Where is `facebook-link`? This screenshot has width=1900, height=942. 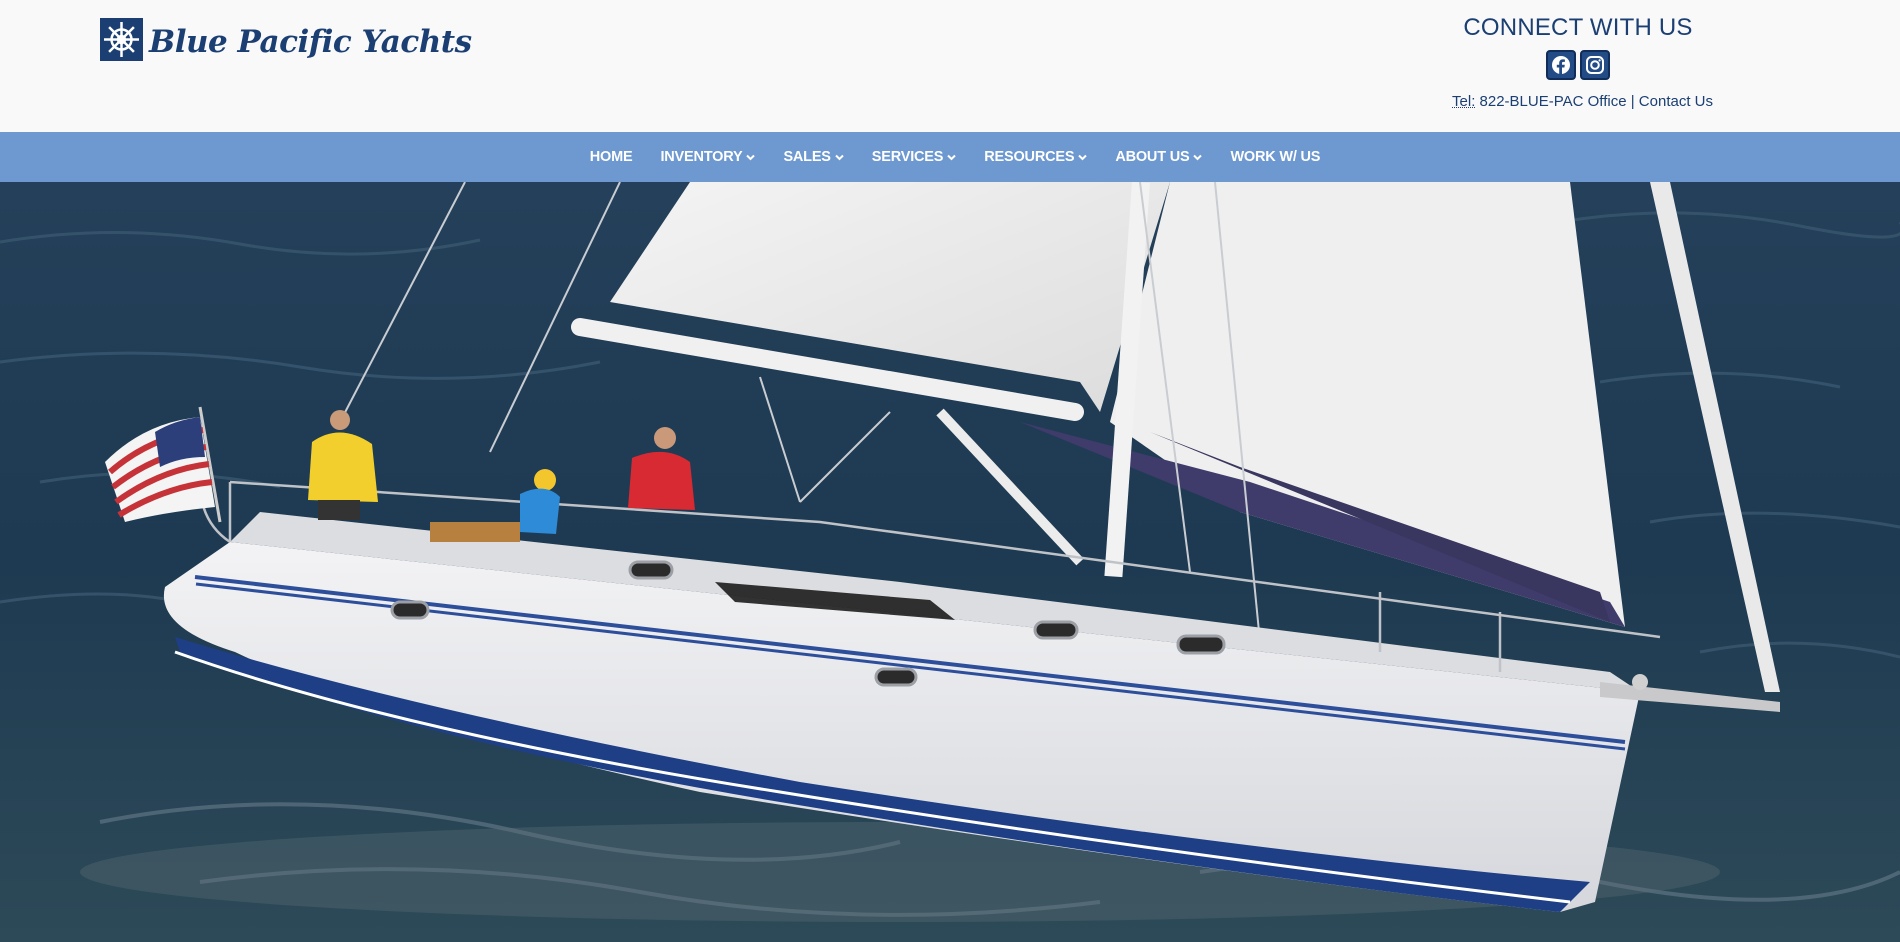 facebook-link is located at coordinates (1561, 65).